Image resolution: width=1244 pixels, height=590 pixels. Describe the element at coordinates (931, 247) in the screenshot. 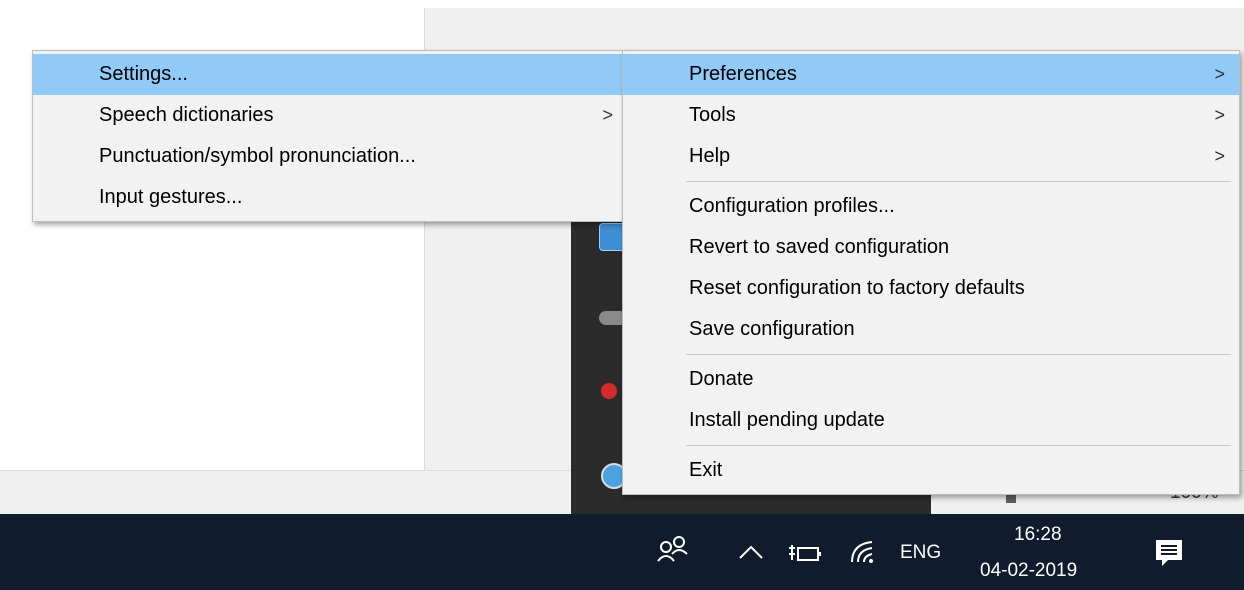

I see `menu-item-revert-to-saved-configuration: Revert to saved configuration` at that location.